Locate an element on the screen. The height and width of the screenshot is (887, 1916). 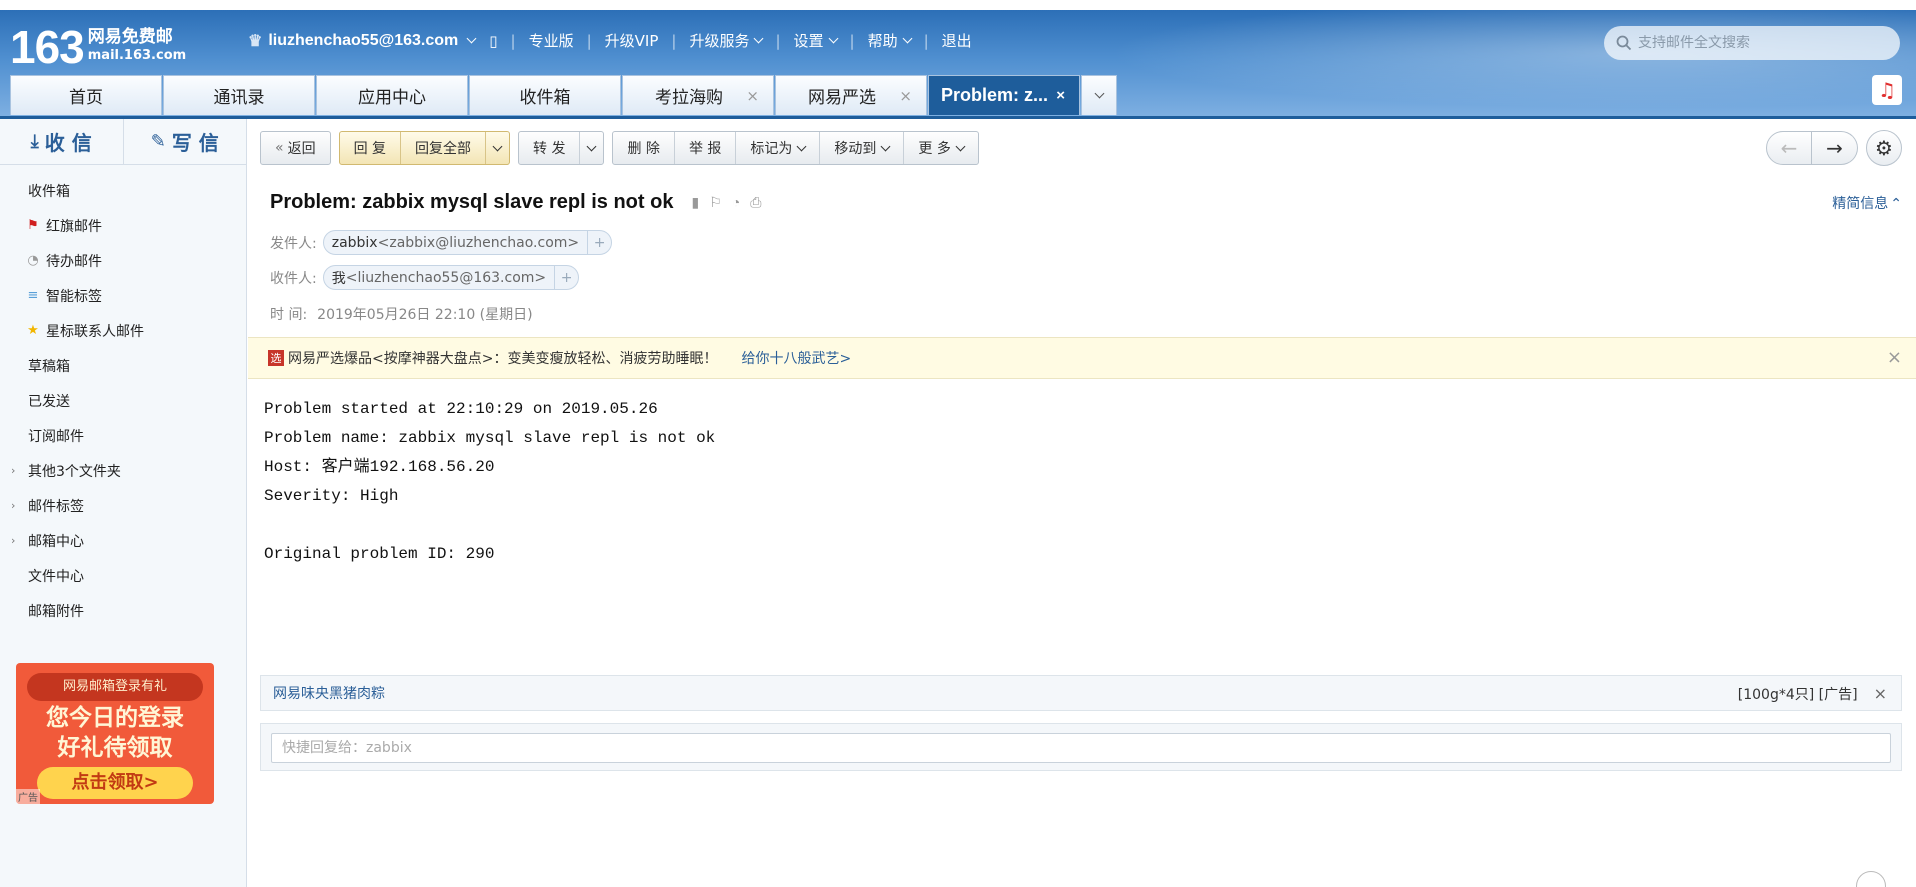
ad-text: 网易严选爆品<按摩神器大盘点>：变美变瘦放轻松、消疲劳助睡眠！ is located at coordinates (503, 359).